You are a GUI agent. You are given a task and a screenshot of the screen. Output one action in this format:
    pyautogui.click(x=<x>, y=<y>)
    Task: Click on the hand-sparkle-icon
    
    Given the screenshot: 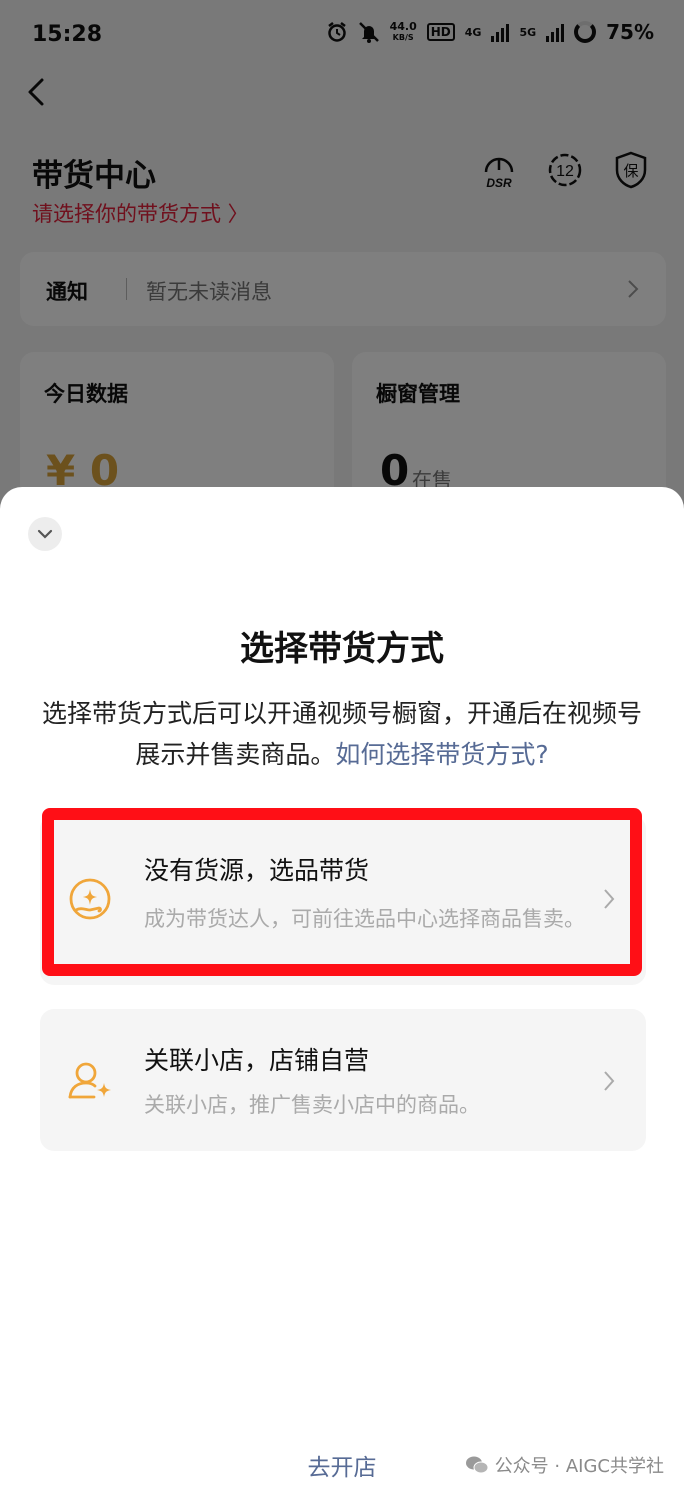 What is the action you would take?
    pyautogui.click(x=90, y=899)
    